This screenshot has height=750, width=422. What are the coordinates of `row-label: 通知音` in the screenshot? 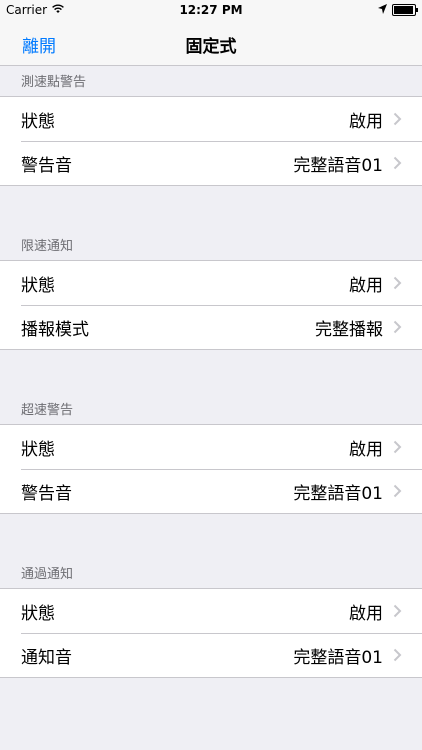 It's located at (46, 657).